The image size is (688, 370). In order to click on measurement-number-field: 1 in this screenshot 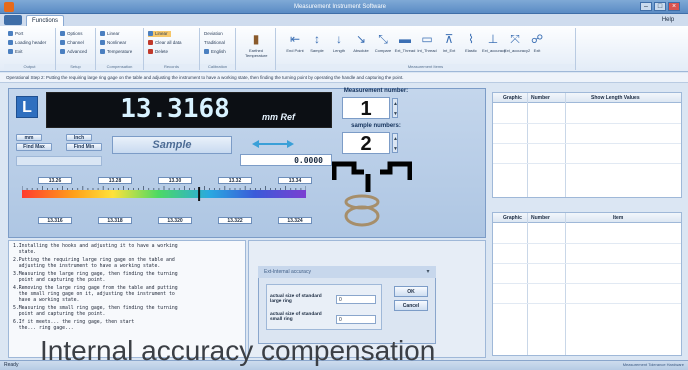, I will do `click(366, 108)`.